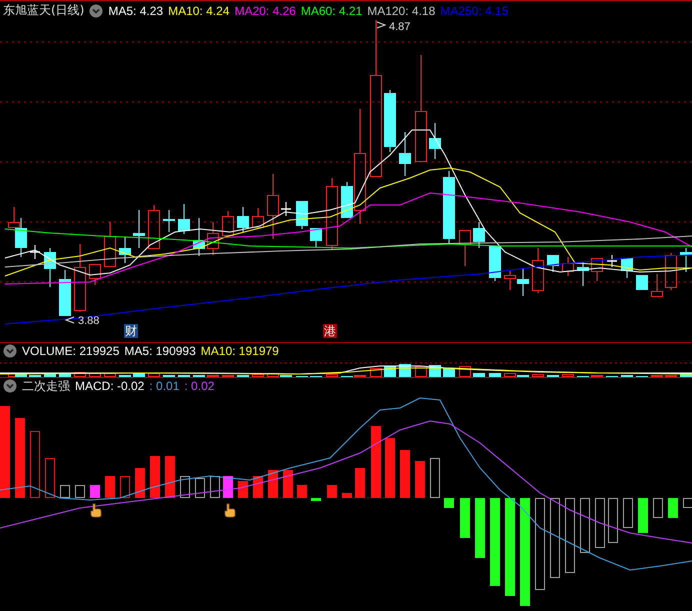  Describe the element at coordinates (401, 11) in the screenshot. I see `indicator-value: MA120: 4.18` at that location.